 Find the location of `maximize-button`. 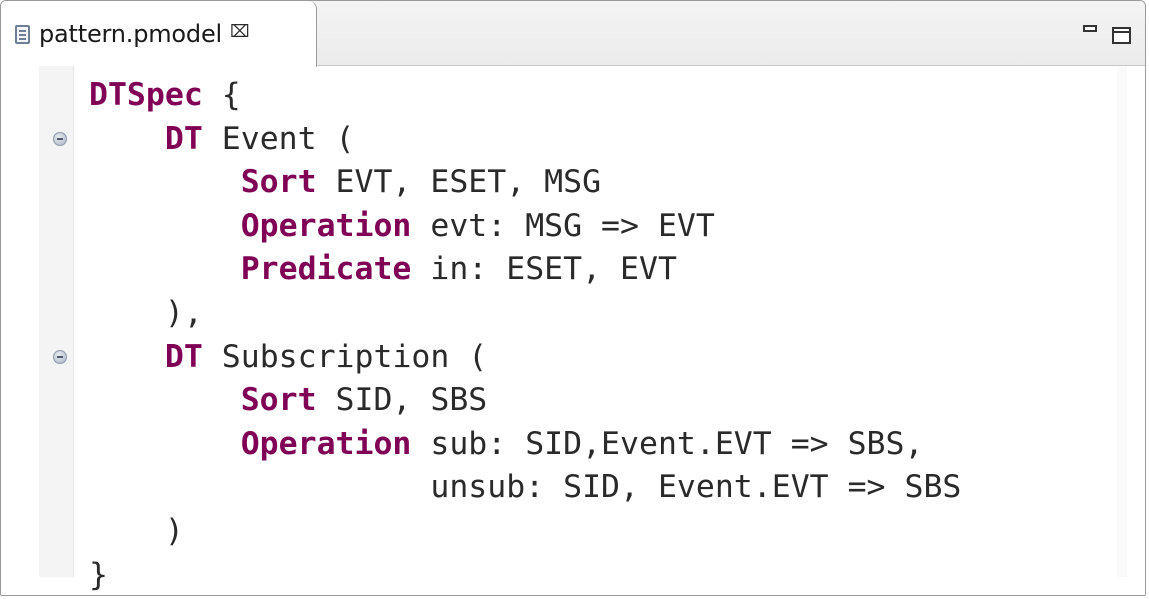

maximize-button is located at coordinates (1121, 35).